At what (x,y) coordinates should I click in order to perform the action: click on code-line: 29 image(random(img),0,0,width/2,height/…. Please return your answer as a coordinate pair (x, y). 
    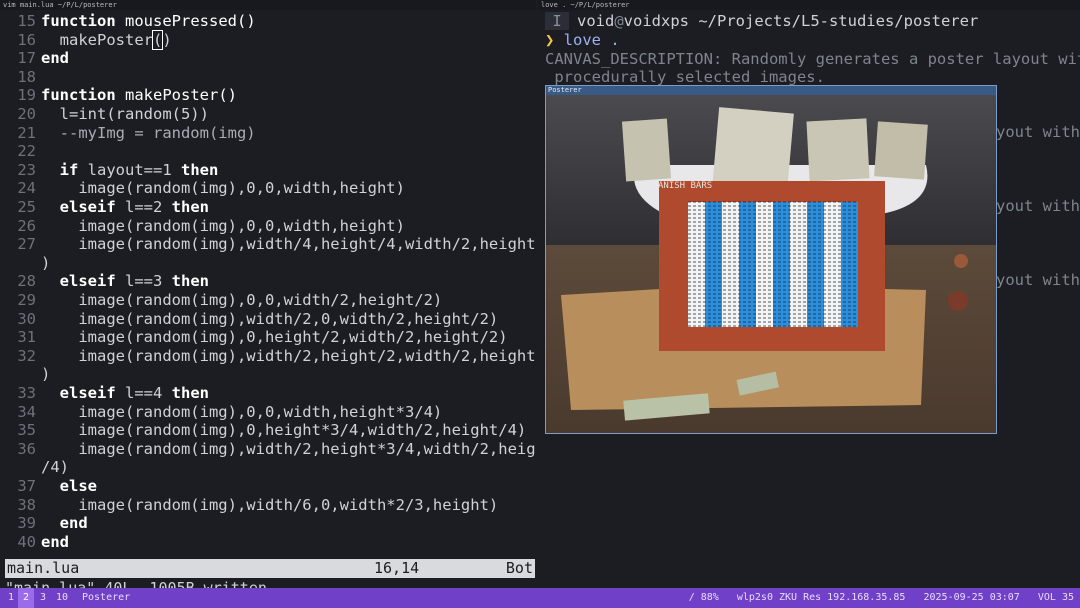
    Looking at the image, I should click on (221, 300).